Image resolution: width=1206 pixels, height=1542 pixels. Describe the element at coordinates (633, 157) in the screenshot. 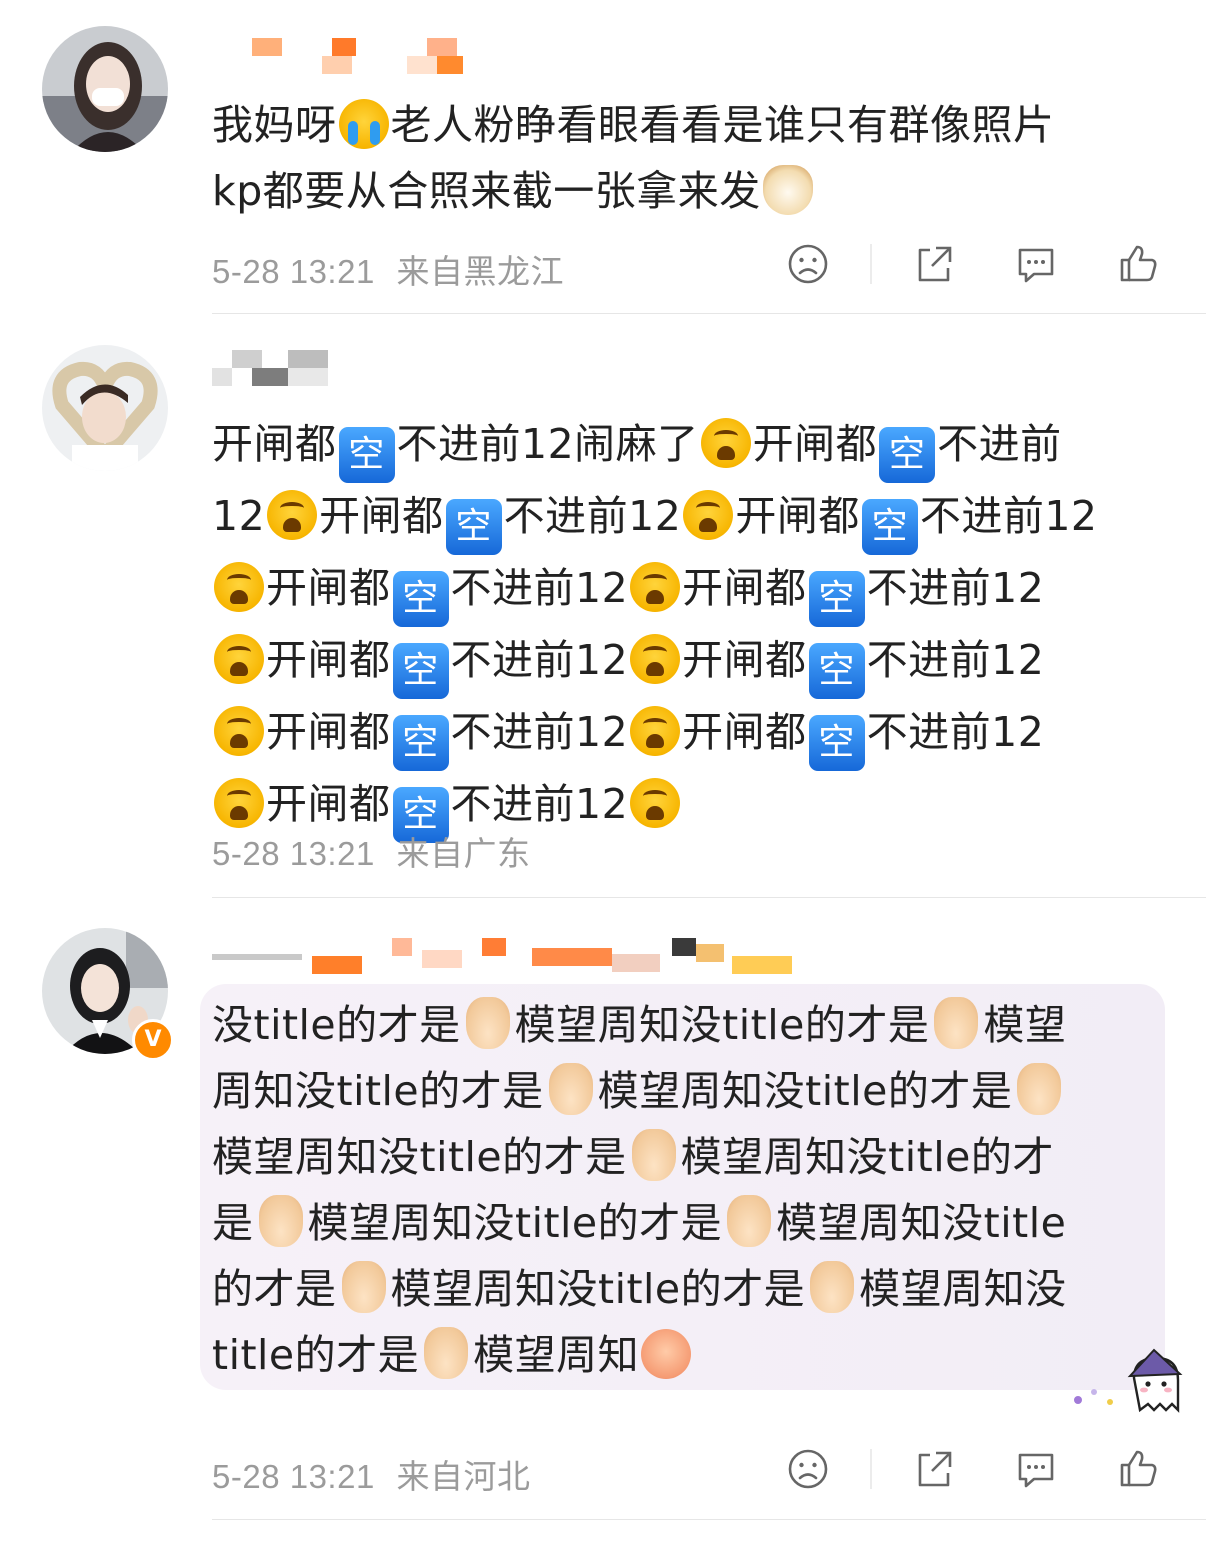

I see `comment-text: 我妈呀 老人粉睁看眼看看是谁只有群像照片 kp都要从合照来截一张拿来发` at that location.